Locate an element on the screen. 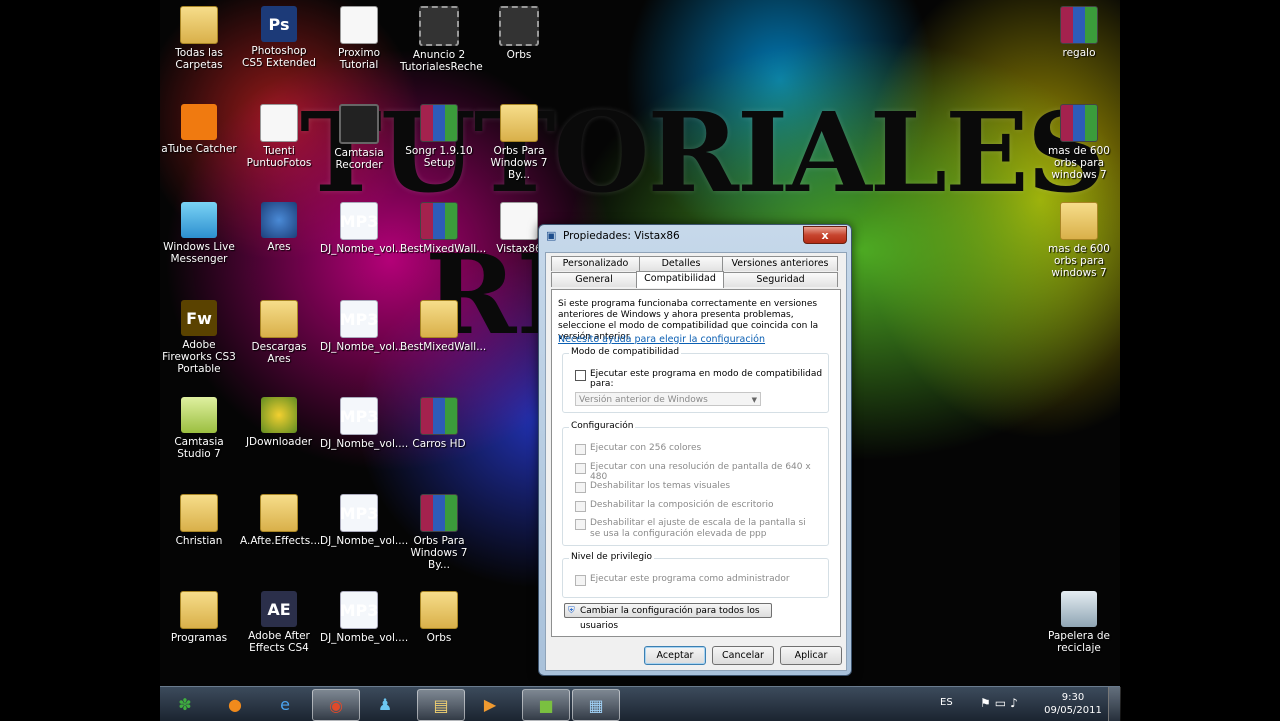 The height and width of the screenshot is (721, 1280). desktop-icon-regalo: regalo is located at coordinates (1079, 32).